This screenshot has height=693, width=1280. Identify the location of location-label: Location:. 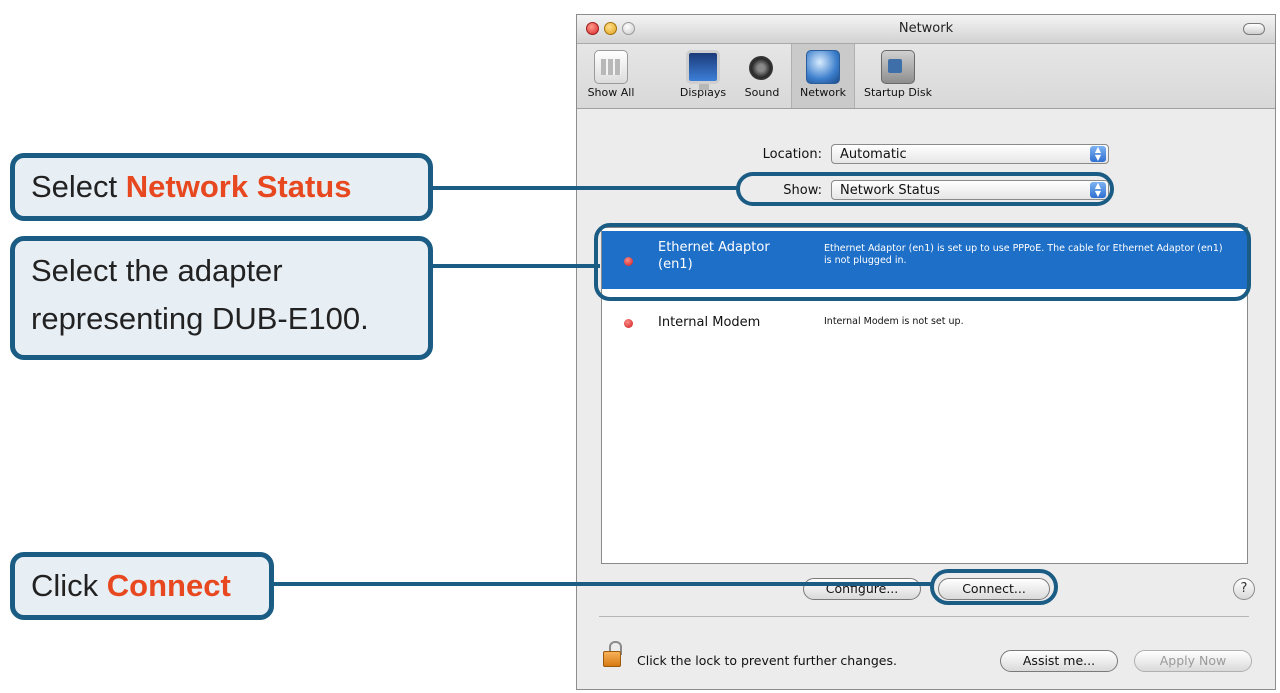
(792, 154).